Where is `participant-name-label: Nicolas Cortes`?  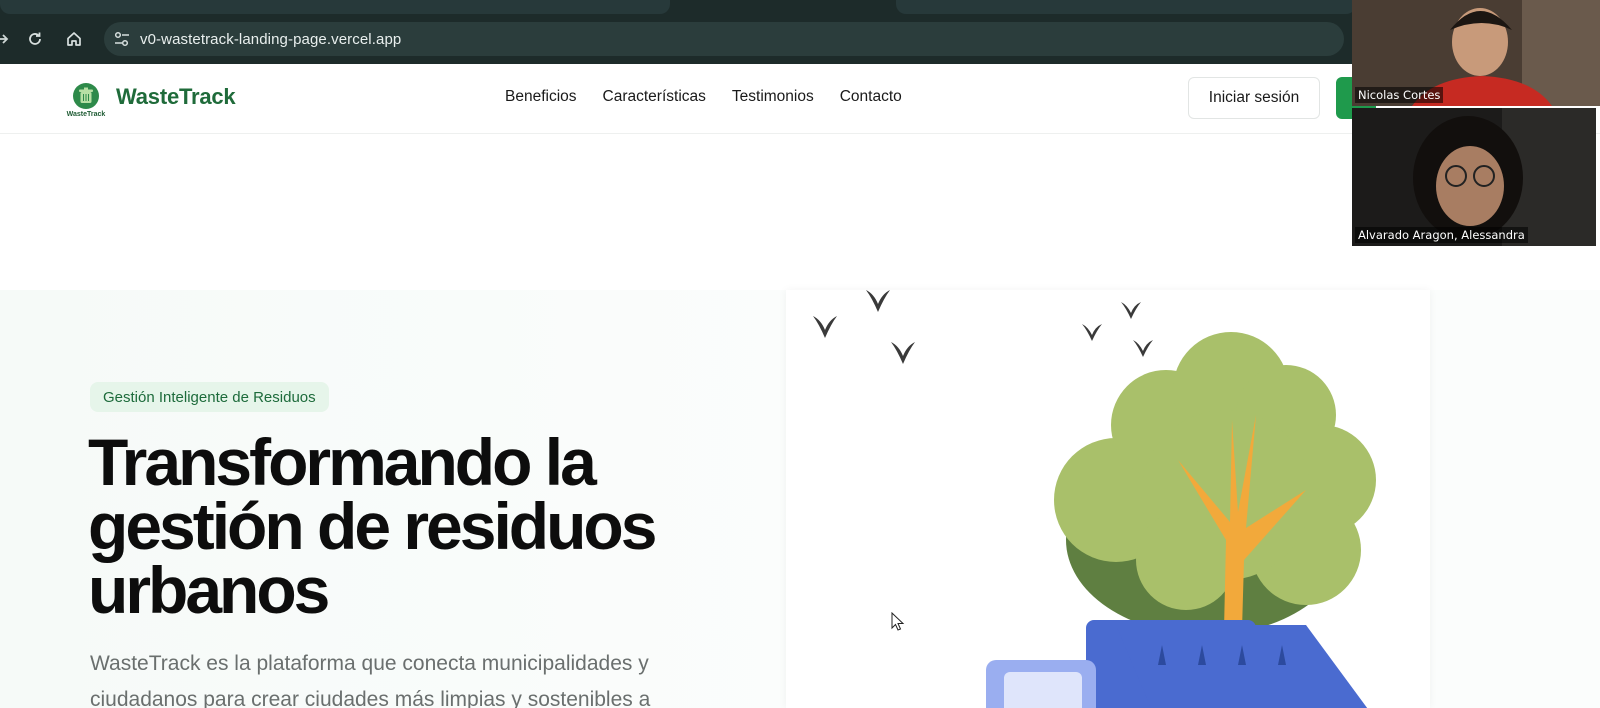
participant-name-label: Nicolas Cortes is located at coordinates (1399, 95).